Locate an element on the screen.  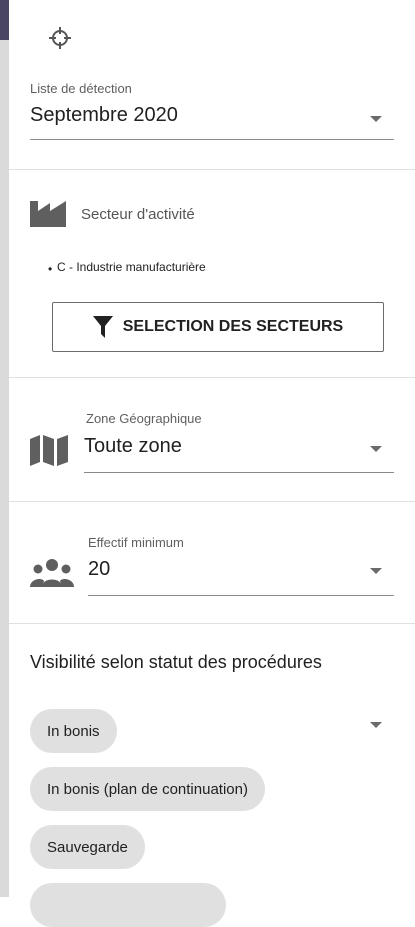
sector-item: C - Industrie manufacturière is located at coordinates (131, 267).